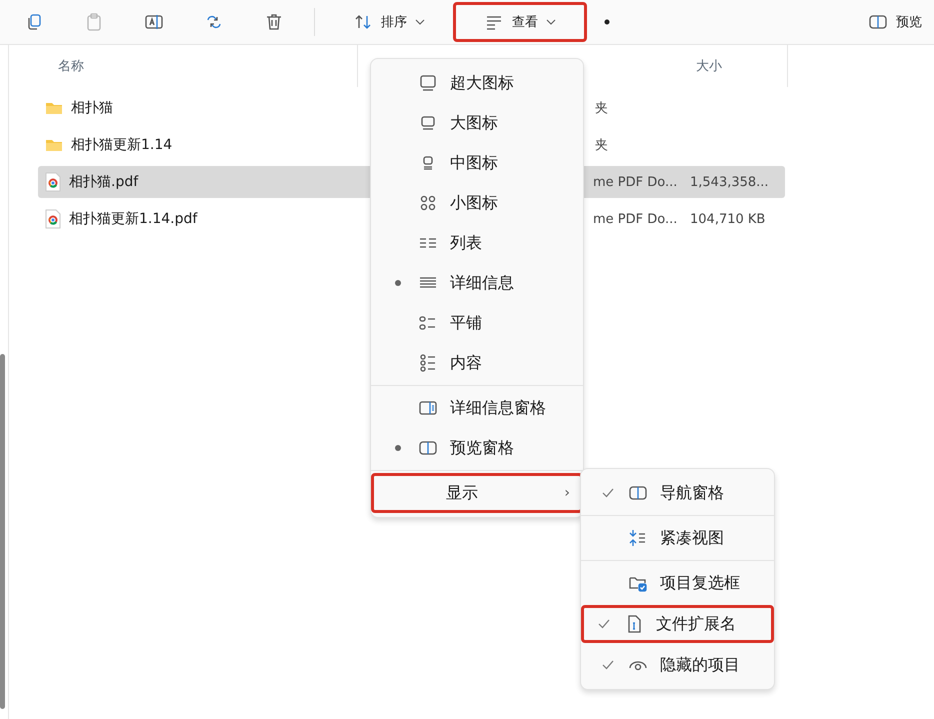 This screenshot has width=934, height=719. Describe the element at coordinates (477, 163) in the screenshot. I see `menu-item: 中图标` at that location.